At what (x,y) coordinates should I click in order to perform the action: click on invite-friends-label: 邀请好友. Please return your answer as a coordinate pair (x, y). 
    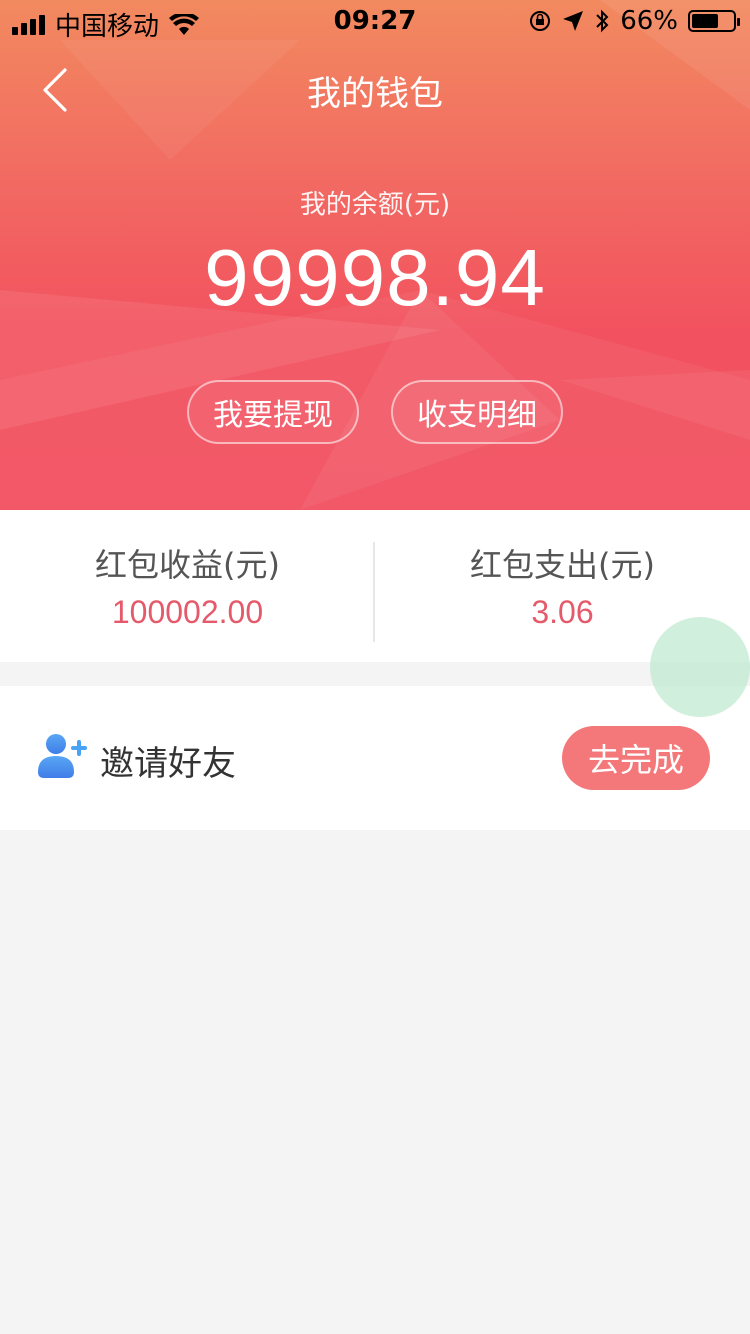
    Looking at the image, I should click on (168, 764).